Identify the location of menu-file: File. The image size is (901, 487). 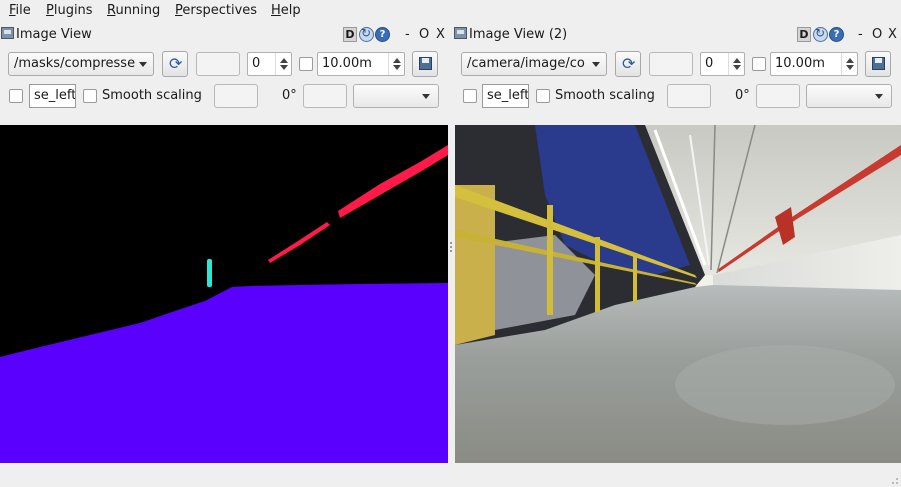
(20, 10).